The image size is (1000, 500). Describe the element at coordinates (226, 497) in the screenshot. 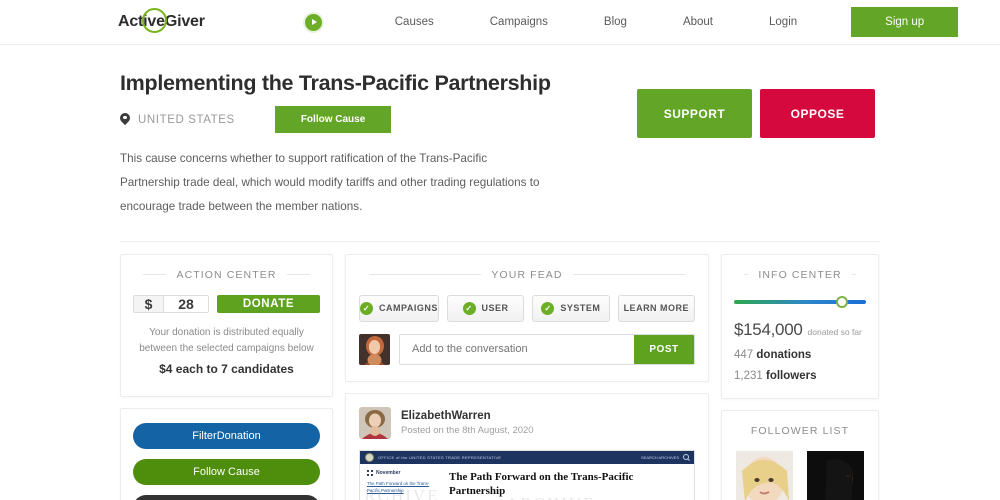

I see `learn-more-pill-button: Learn More` at that location.